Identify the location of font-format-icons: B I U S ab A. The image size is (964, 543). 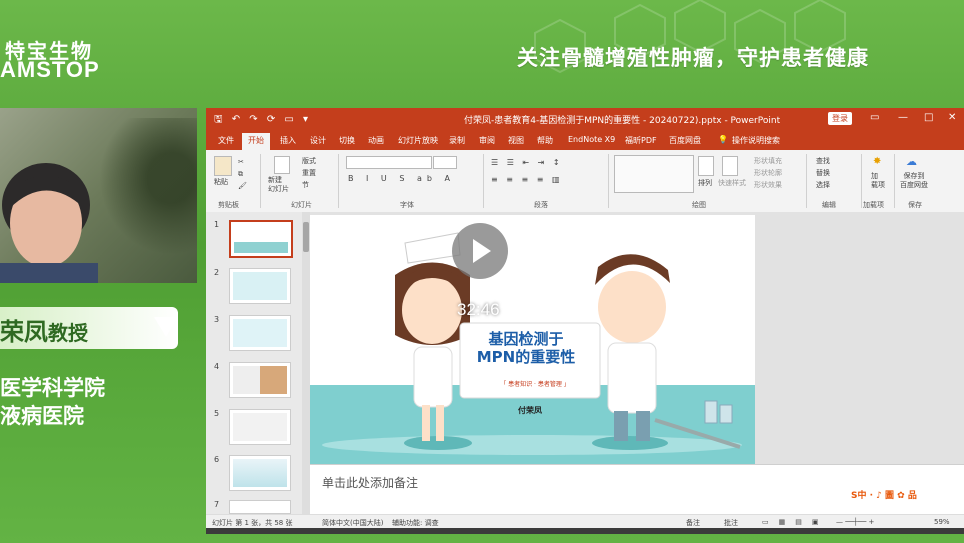
(401, 178).